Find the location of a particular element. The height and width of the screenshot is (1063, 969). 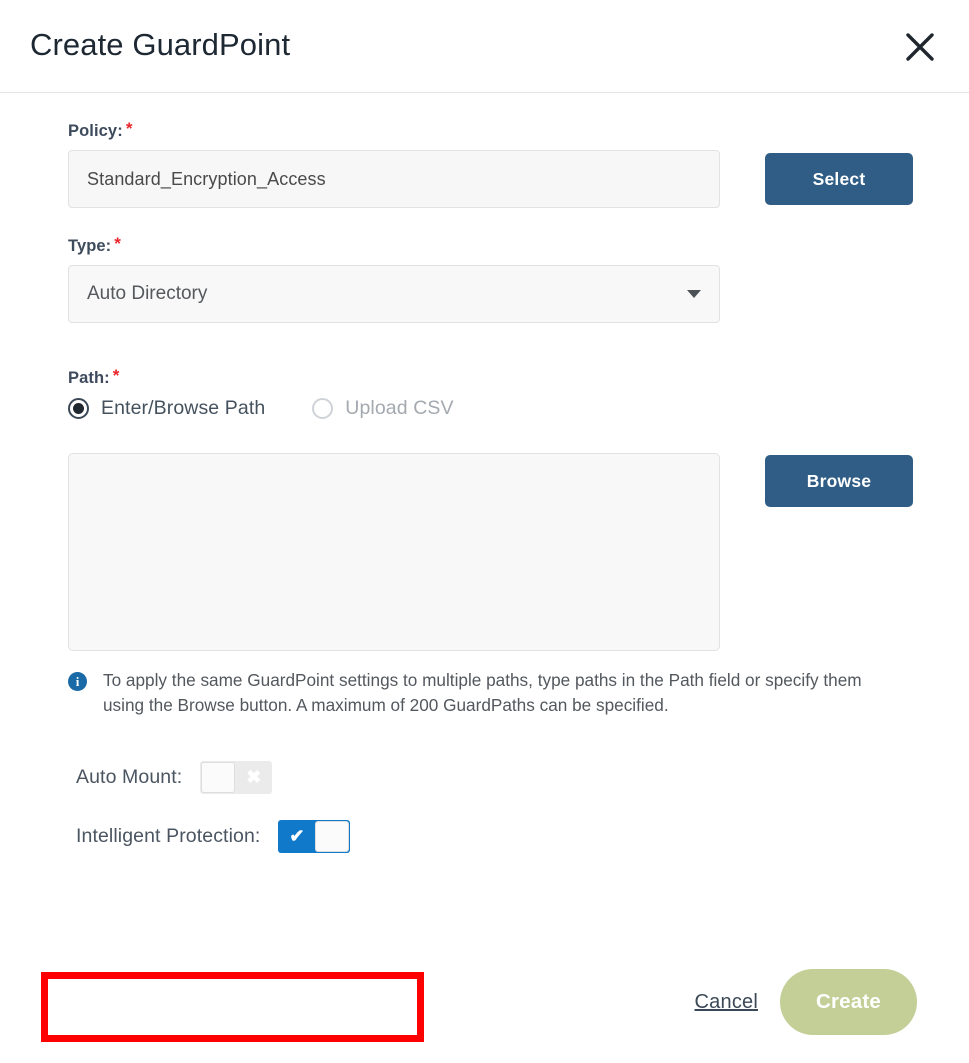

auto-mount-label: Auto Mount: is located at coordinates (129, 776).